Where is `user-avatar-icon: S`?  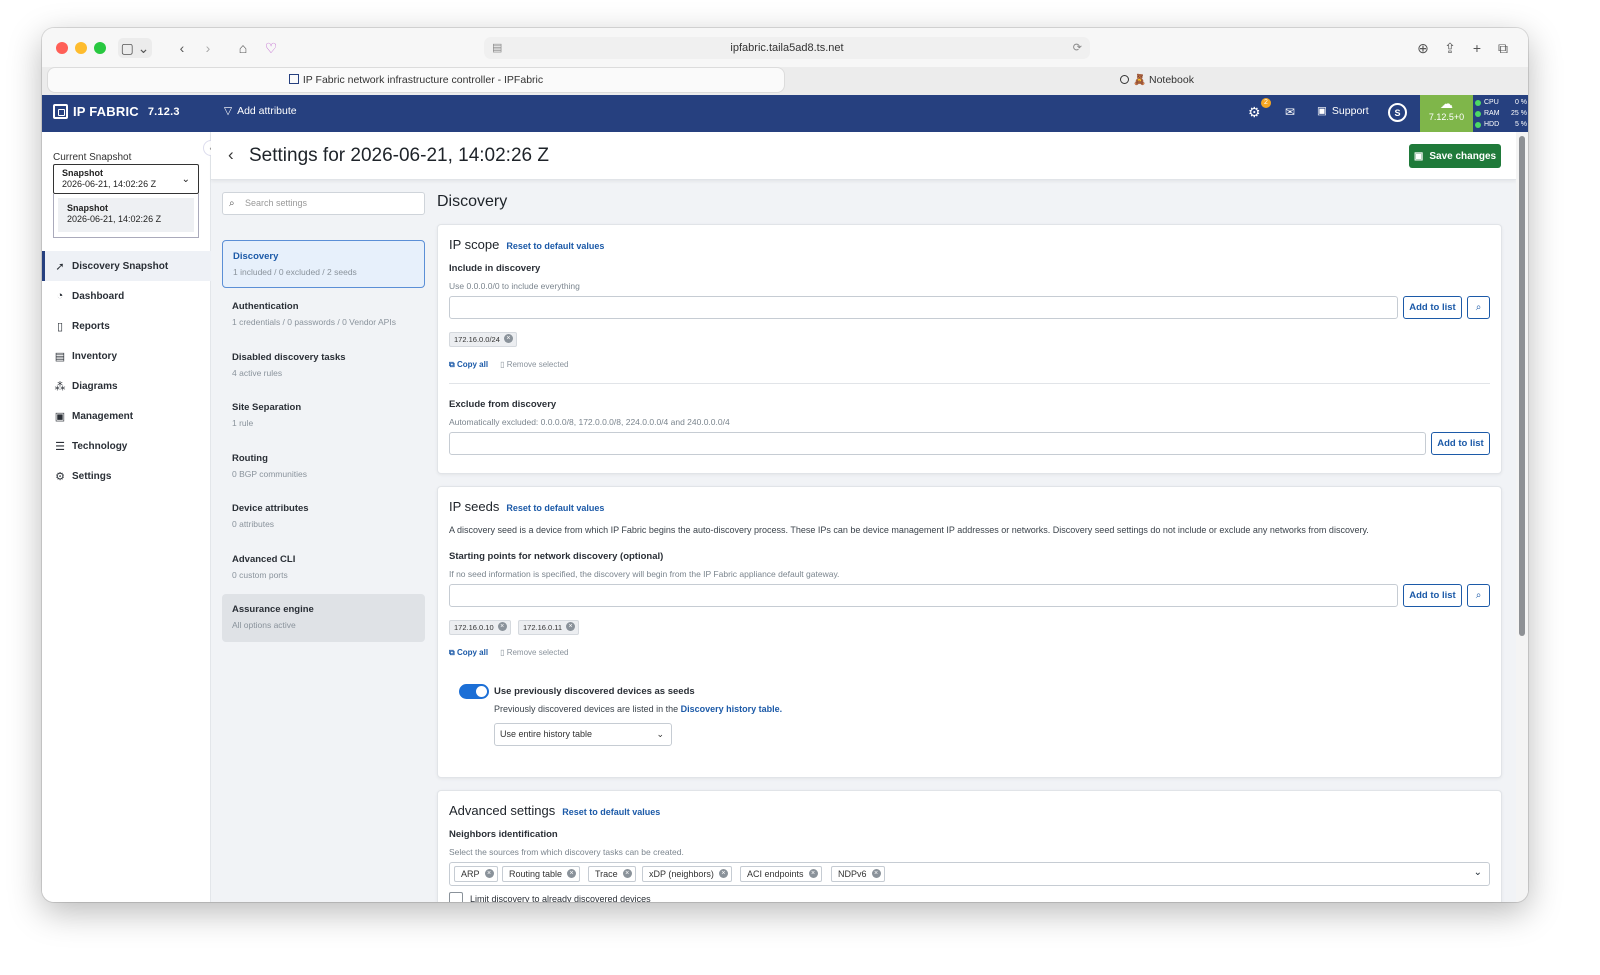 user-avatar-icon: S is located at coordinates (1397, 112).